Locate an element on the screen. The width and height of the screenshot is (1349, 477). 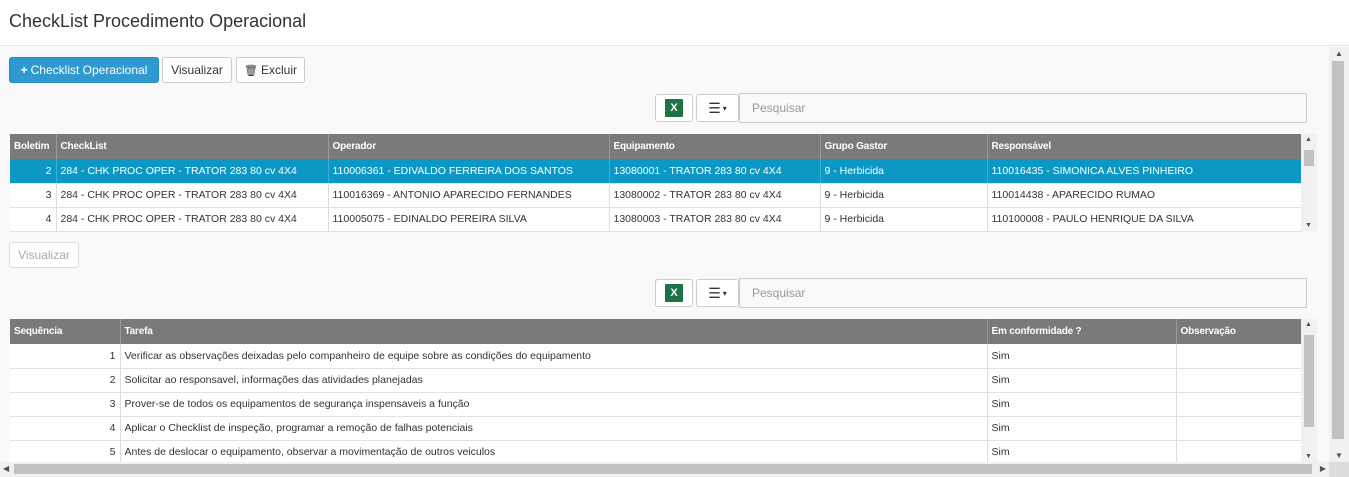
page-horizontal-scrollbar: ◀ ▶ is located at coordinates (664, 469).